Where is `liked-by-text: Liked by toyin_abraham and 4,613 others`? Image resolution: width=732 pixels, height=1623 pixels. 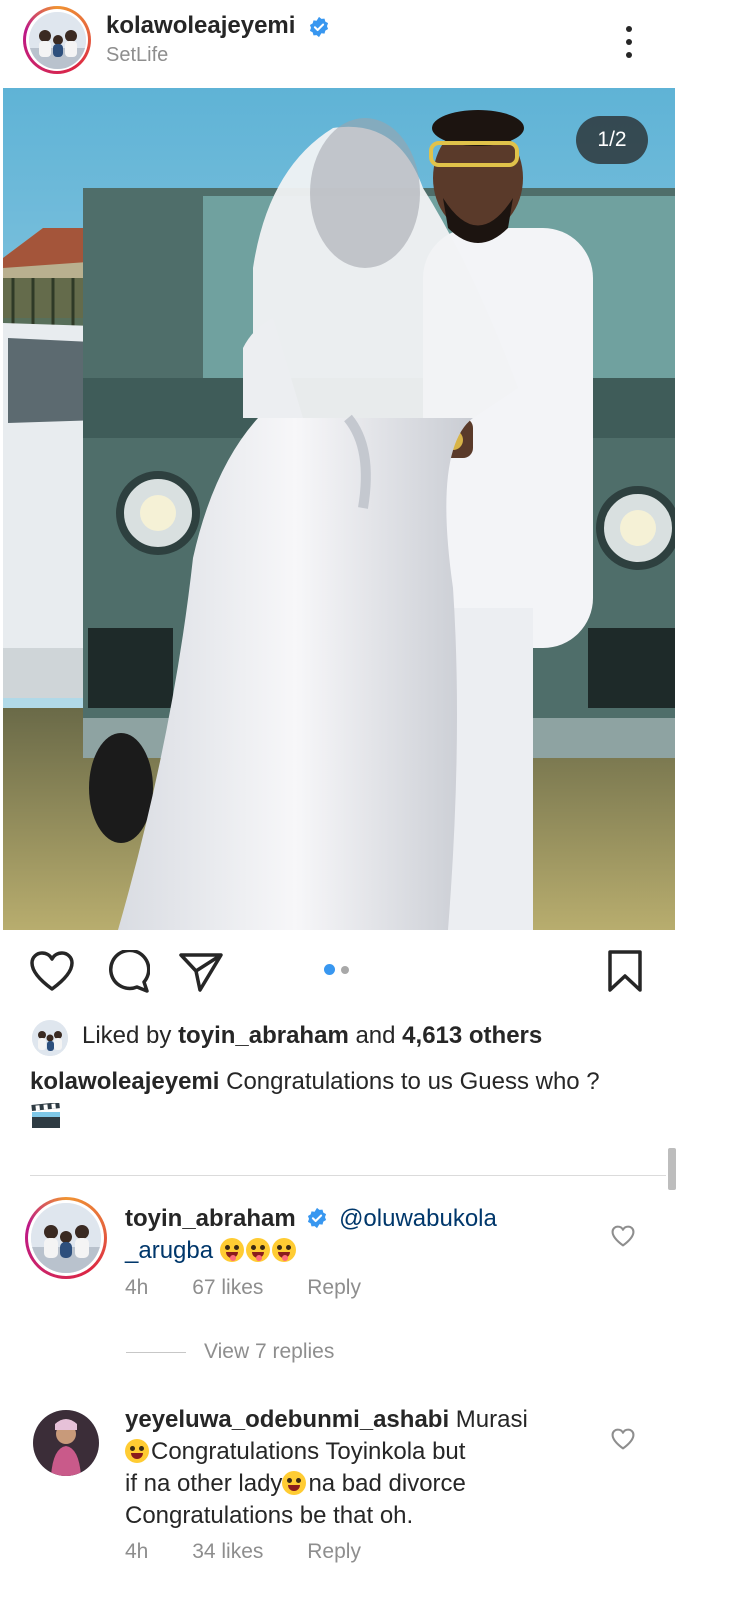
liked-by-text: Liked by toyin_abraham and 4,613 others is located at coordinates (312, 1036).